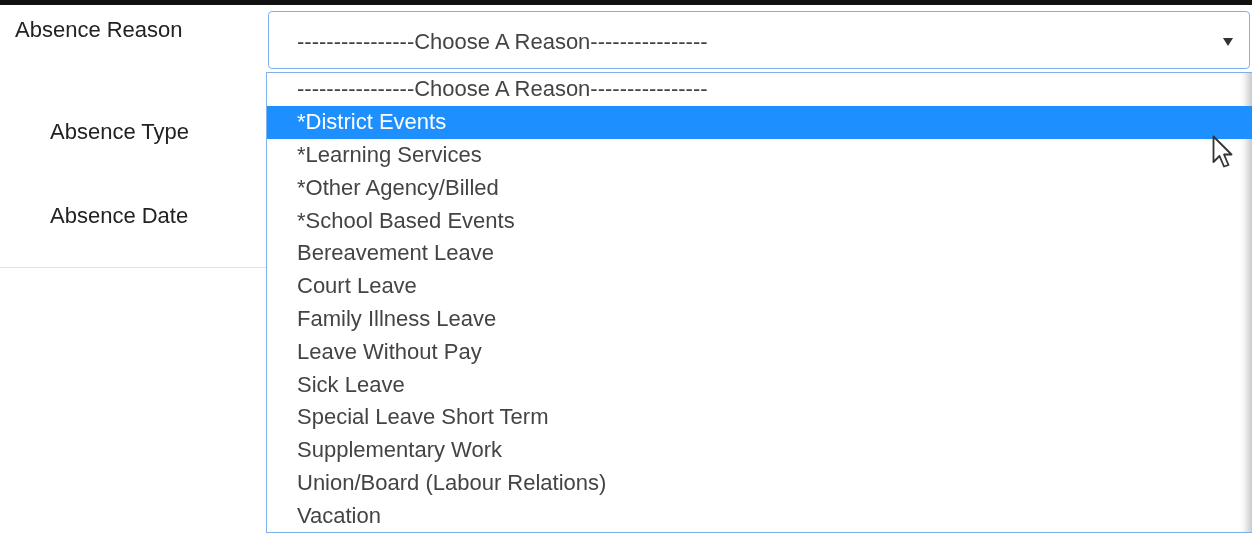 The image size is (1252, 533). What do you see at coordinates (759, 417) in the screenshot?
I see `dropdown-option: Special Leave Short Term` at bounding box center [759, 417].